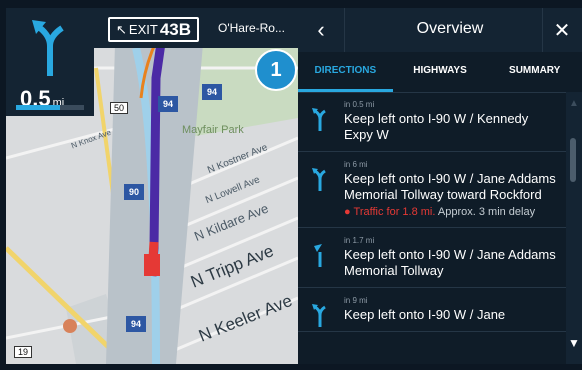 Image resolution: width=582 pixels, height=370 pixels. Describe the element at coordinates (175, 29) in the screenshot. I see `exit-number: 43B` at that location.